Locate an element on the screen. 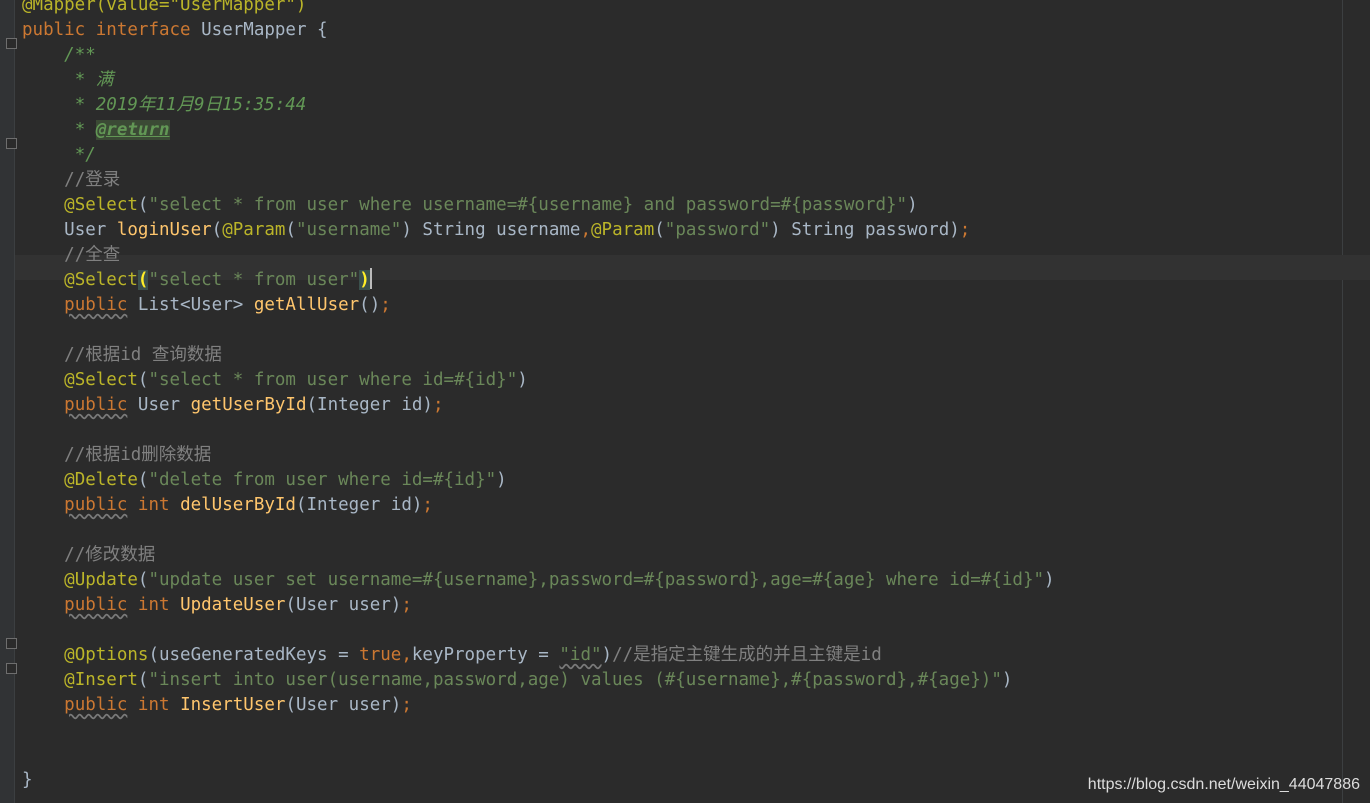 The height and width of the screenshot is (803, 1370). code-line: //根据id删除数据 is located at coordinates (138, 455).